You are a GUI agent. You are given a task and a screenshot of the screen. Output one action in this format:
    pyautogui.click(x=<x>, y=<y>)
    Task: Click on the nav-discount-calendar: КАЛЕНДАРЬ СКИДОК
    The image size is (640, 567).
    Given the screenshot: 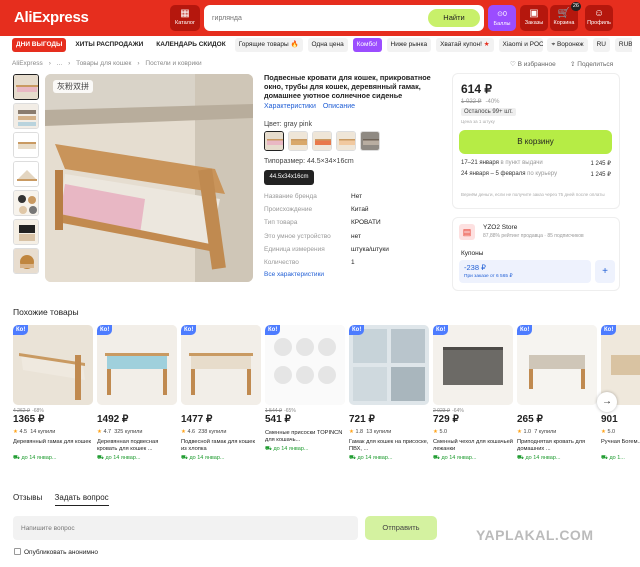 What is the action you would take?
    pyautogui.click(x=190, y=45)
    